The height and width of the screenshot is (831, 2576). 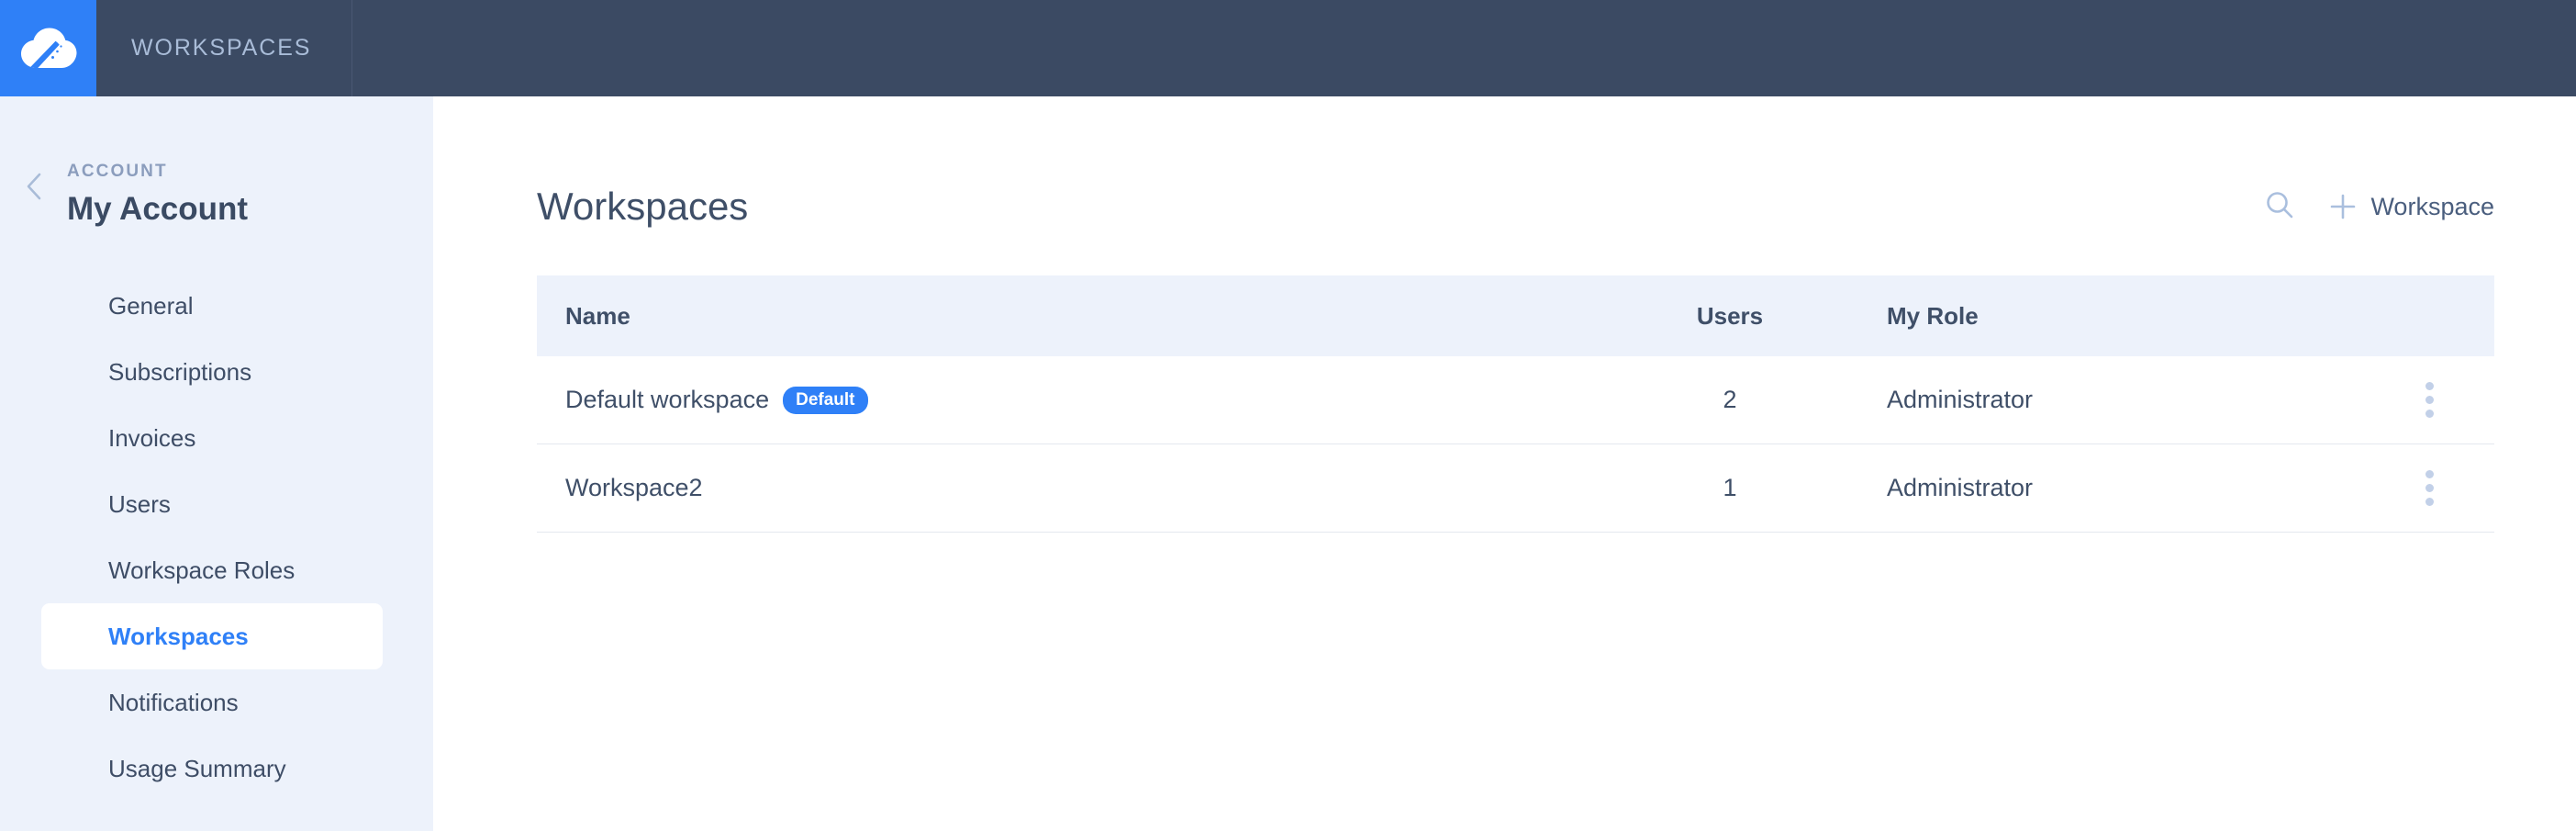 What do you see at coordinates (34, 189) in the screenshot?
I see `chevron-left-icon` at bounding box center [34, 189].